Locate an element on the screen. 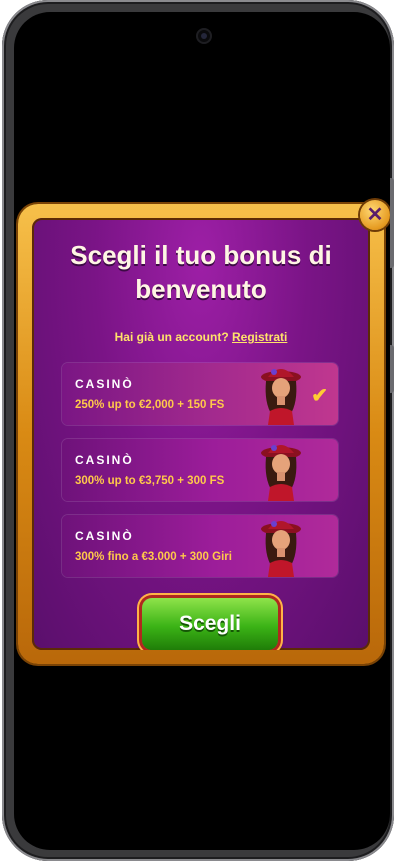 This screenshot has width=400, height=863. close-button: ✕ is located at coordinates (375, 215).